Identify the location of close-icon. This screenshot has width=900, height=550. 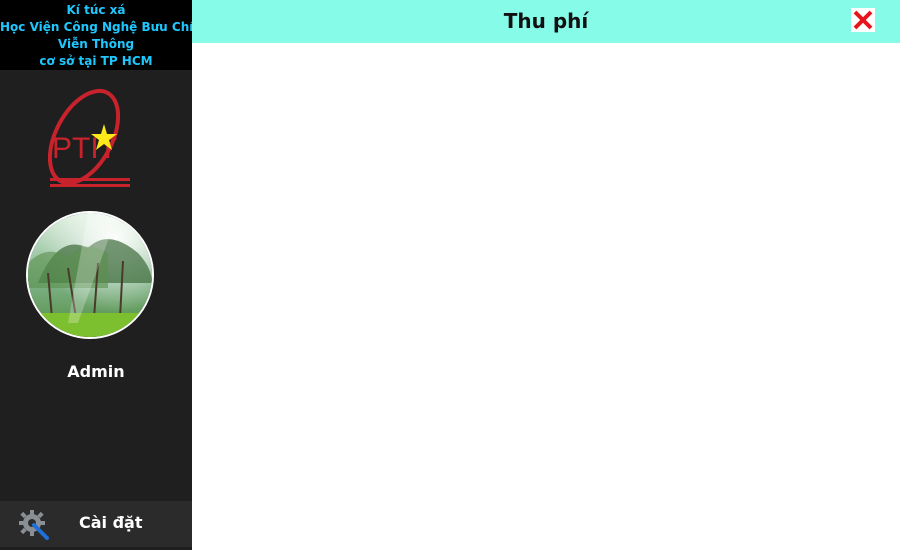
(863, 20).